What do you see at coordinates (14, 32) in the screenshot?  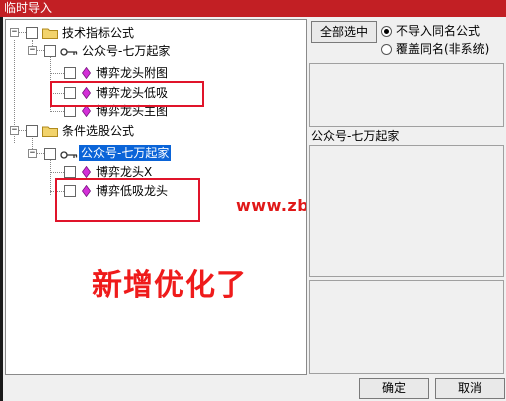 I see `collapse-toggle-group-1: −` at bounding box center [14, 32].